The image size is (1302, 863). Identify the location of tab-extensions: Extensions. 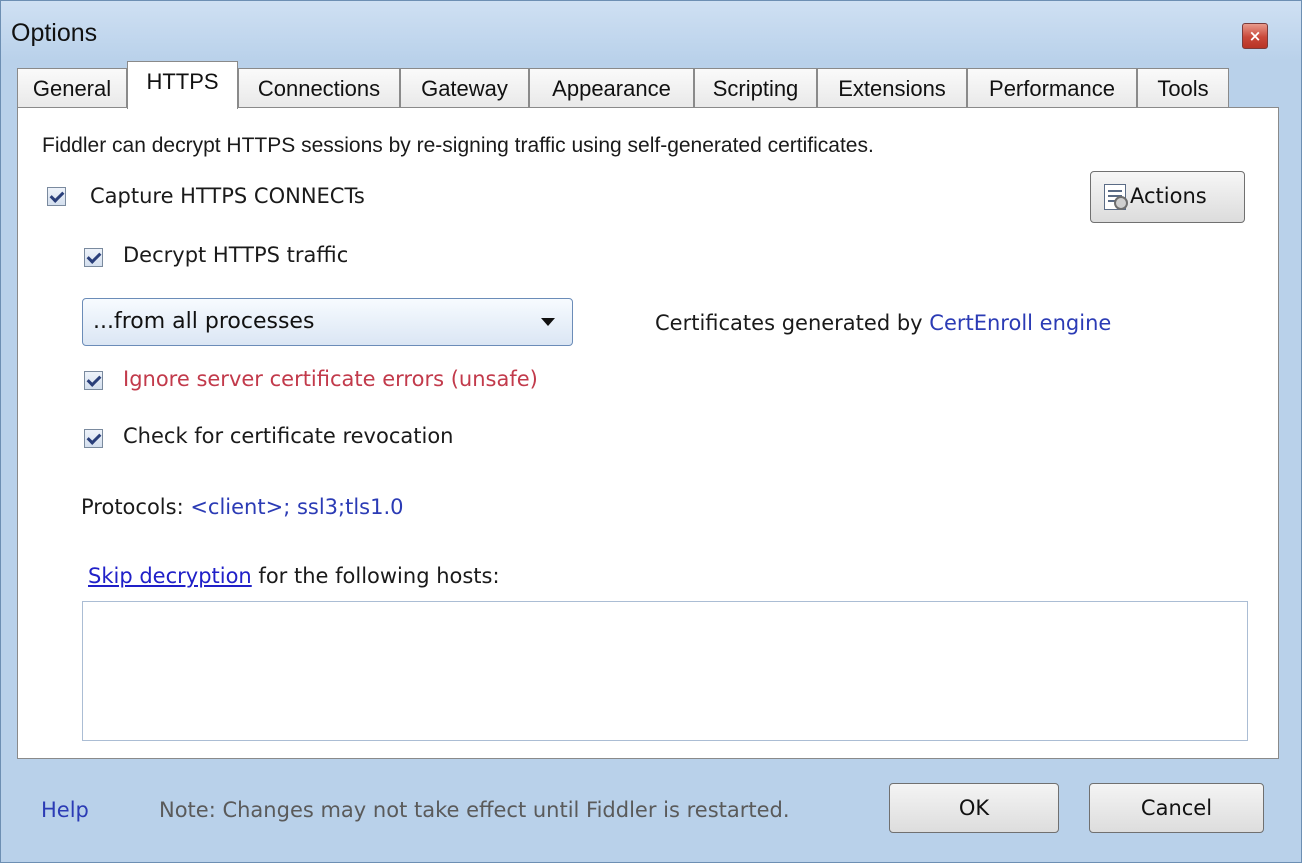
(892, 87).